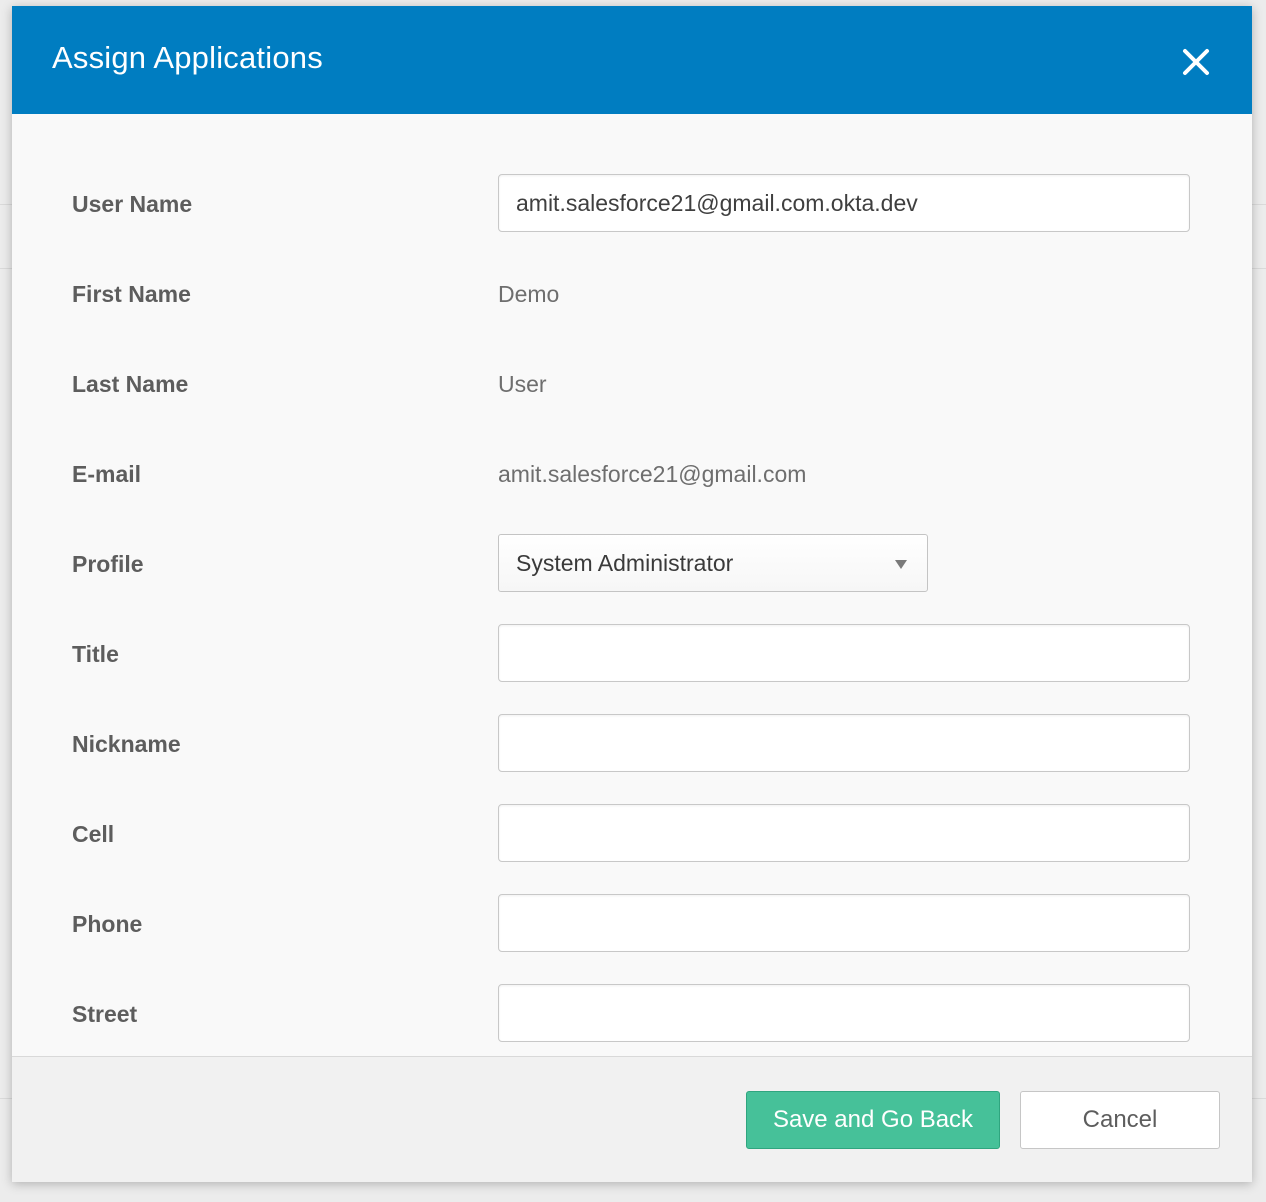 The height and width of the screenshot is (1202, 1266). I want to click on form-row-nickname: Nickname, so click(632, 744).